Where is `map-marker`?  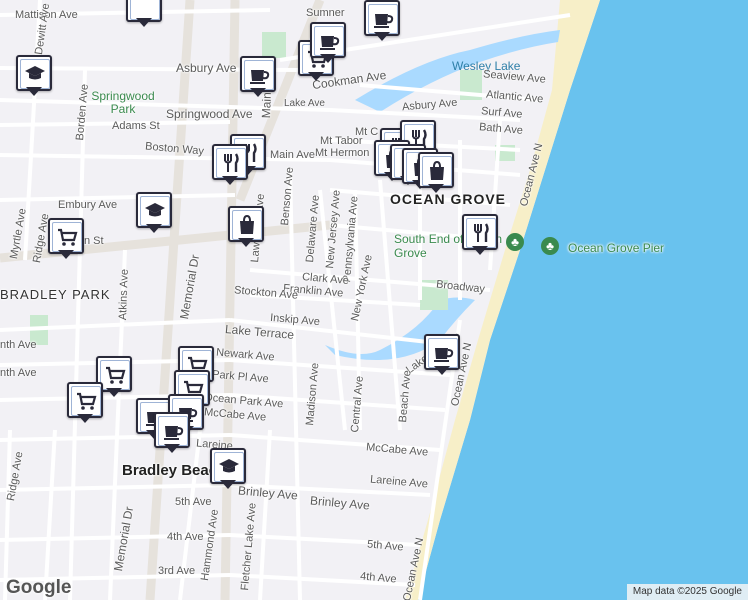
map-marker is located at coordinates (144, 14).